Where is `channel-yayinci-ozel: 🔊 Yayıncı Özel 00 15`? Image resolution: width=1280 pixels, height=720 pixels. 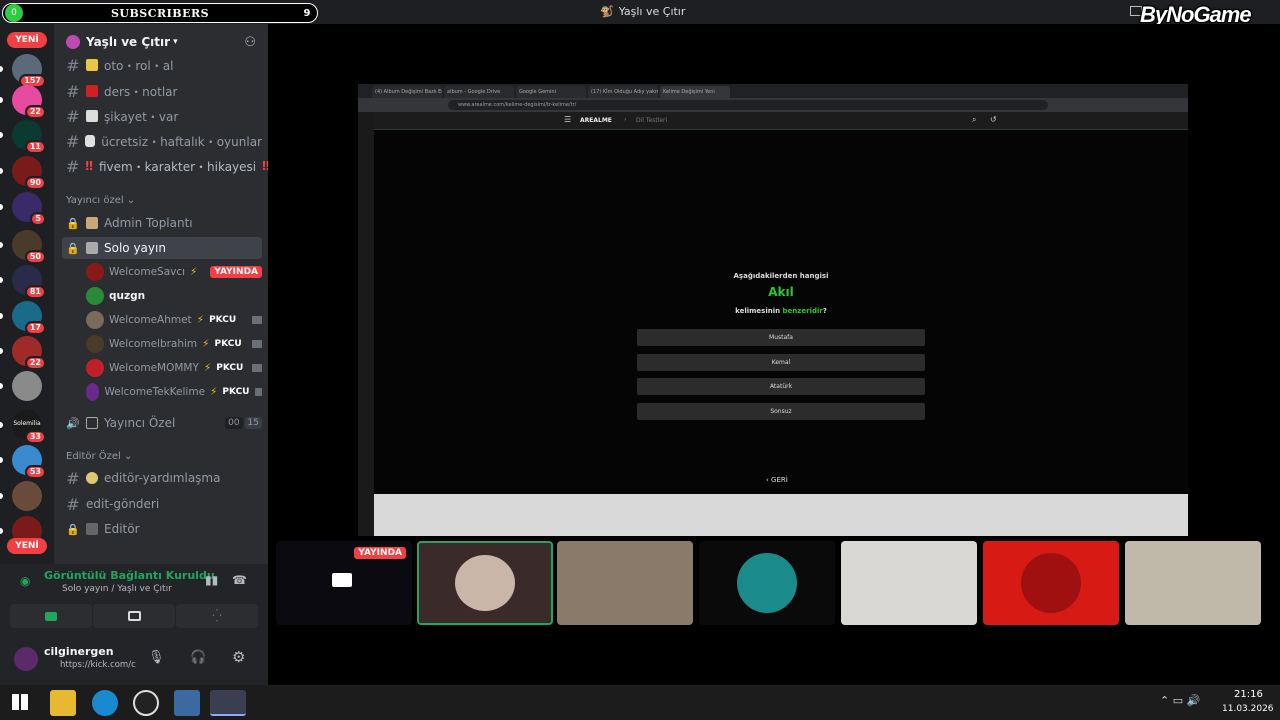 channel-yayinci-ozel: 🔊 Yayıncı Özel 00 15 is located at coordinates (162, 423).